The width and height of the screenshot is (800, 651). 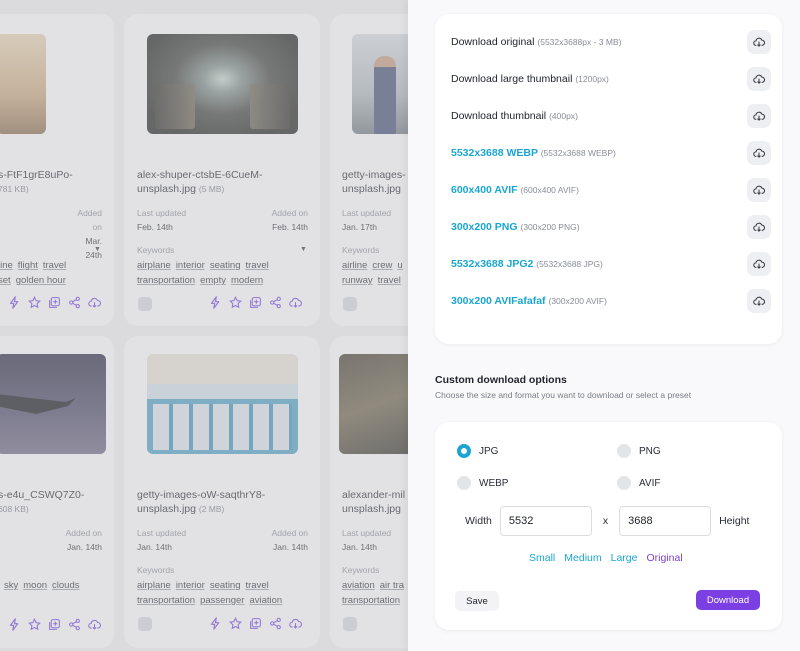 What do you see at coordinates (606, 558) in the screenshot?
I see `size-presets: Small Medium Large Original` at bounding box center [606, 558].